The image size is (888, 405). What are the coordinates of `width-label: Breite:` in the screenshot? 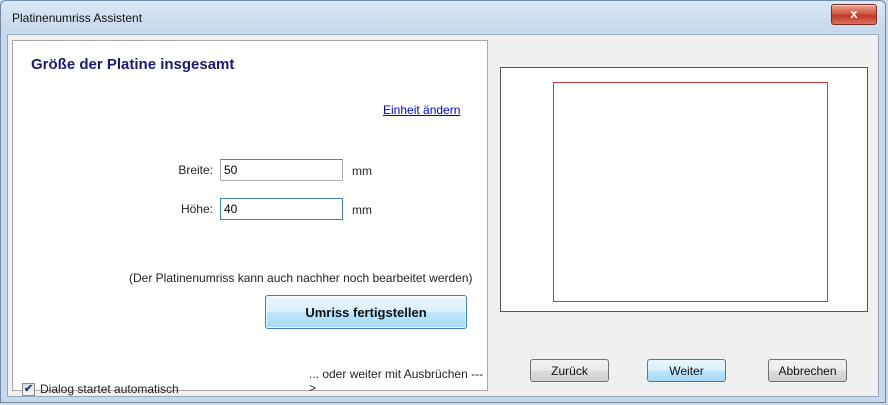 It's located at (195, 170).